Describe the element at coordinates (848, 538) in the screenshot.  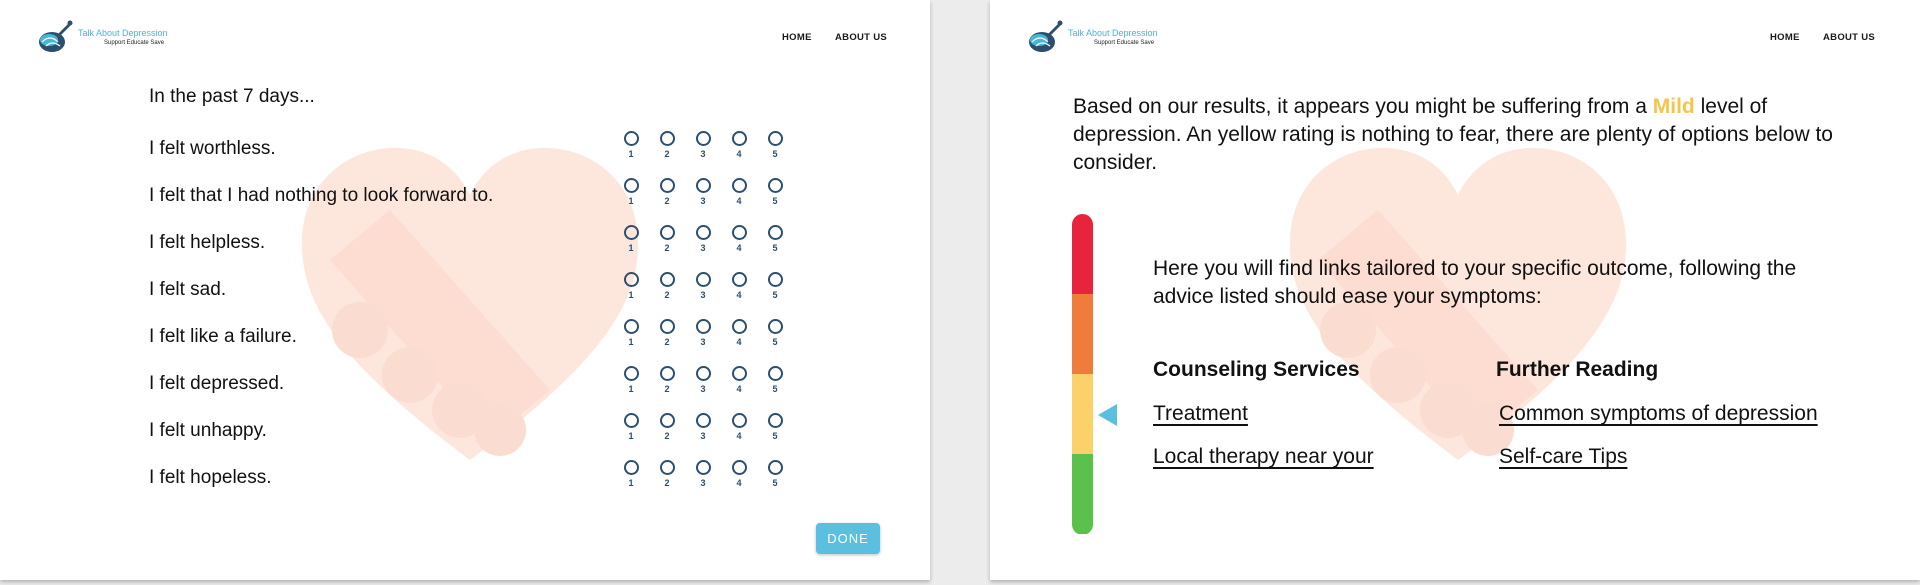
I see `done-button: DONE` at that location.